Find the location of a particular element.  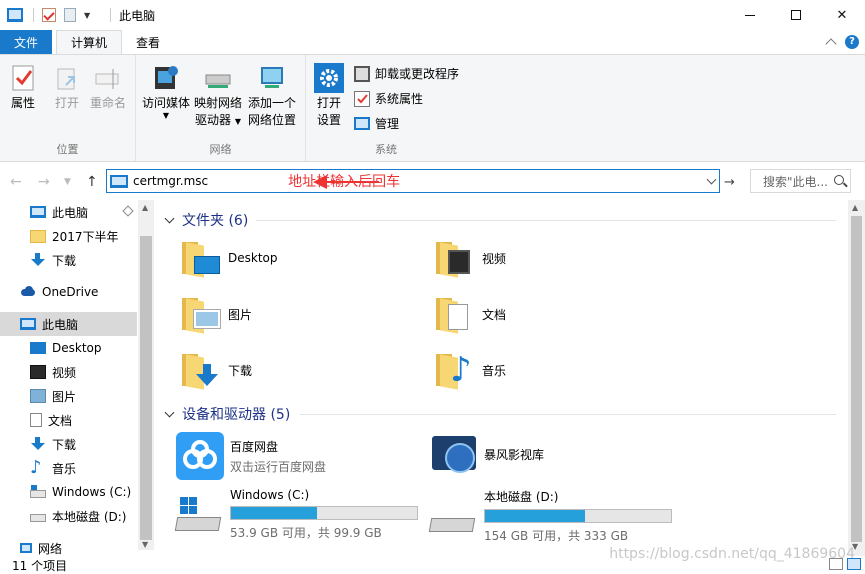

download-folder-icon is located at coordinates (202, 371).